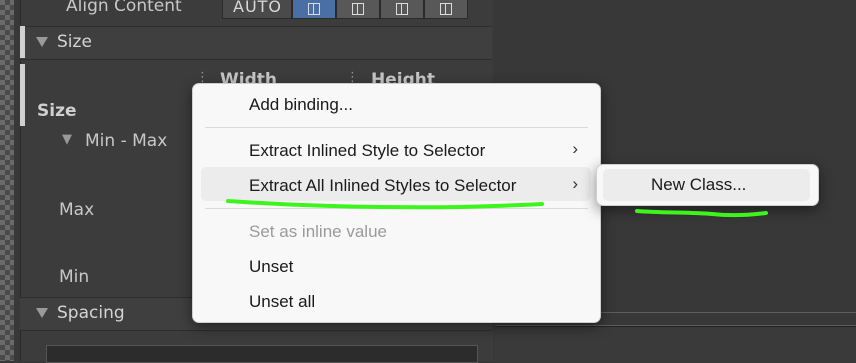  What do you see at coordinates (91, 313) in the screenshot?
I see `spacing-foldout-title: Spacing` at bounding box center [91, 313].